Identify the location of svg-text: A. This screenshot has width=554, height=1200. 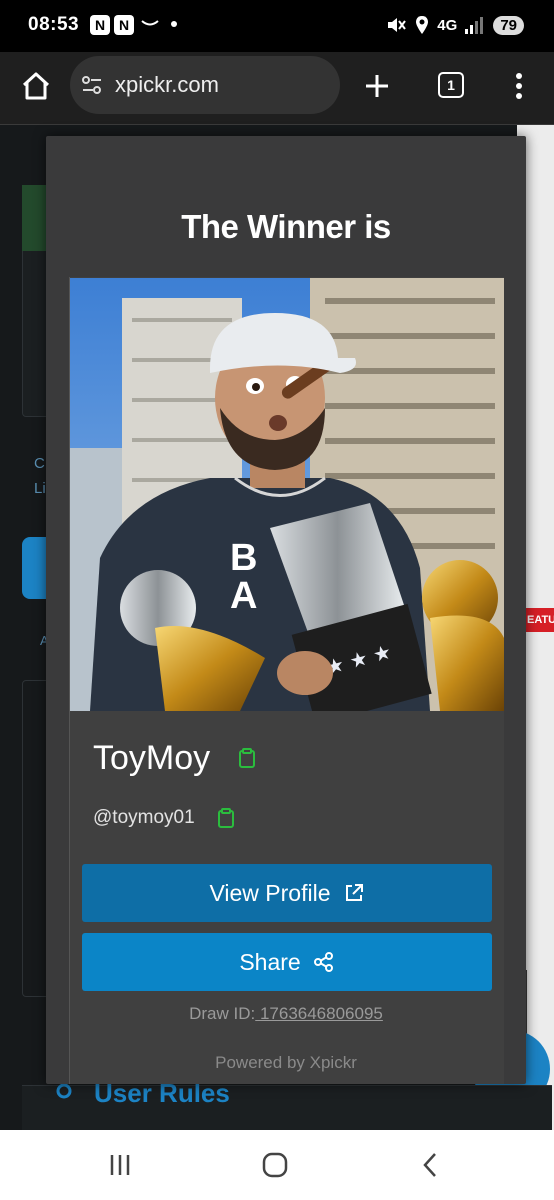
(243, 596).